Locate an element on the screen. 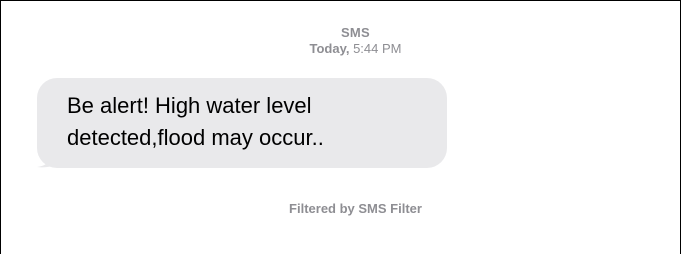  message-timestamp: Today, 5:44 PM is located at coordinates (340, 49).